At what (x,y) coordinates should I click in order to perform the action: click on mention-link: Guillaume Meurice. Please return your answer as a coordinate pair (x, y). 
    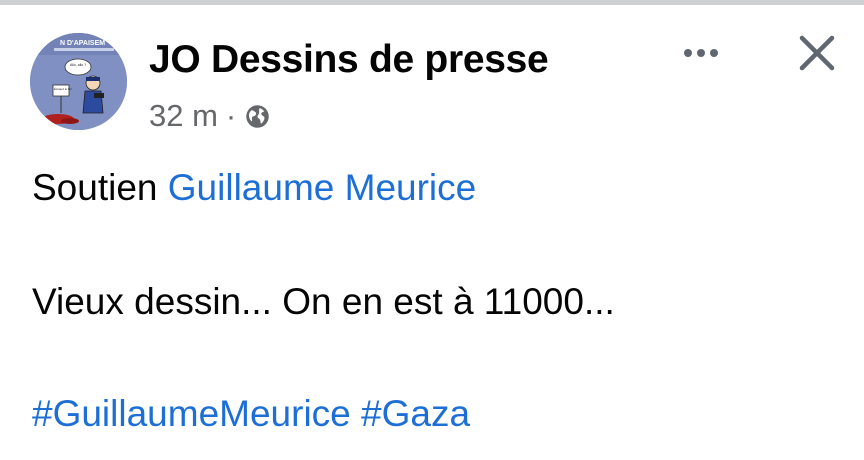
    Looking at the image, I should click on (322, 187).